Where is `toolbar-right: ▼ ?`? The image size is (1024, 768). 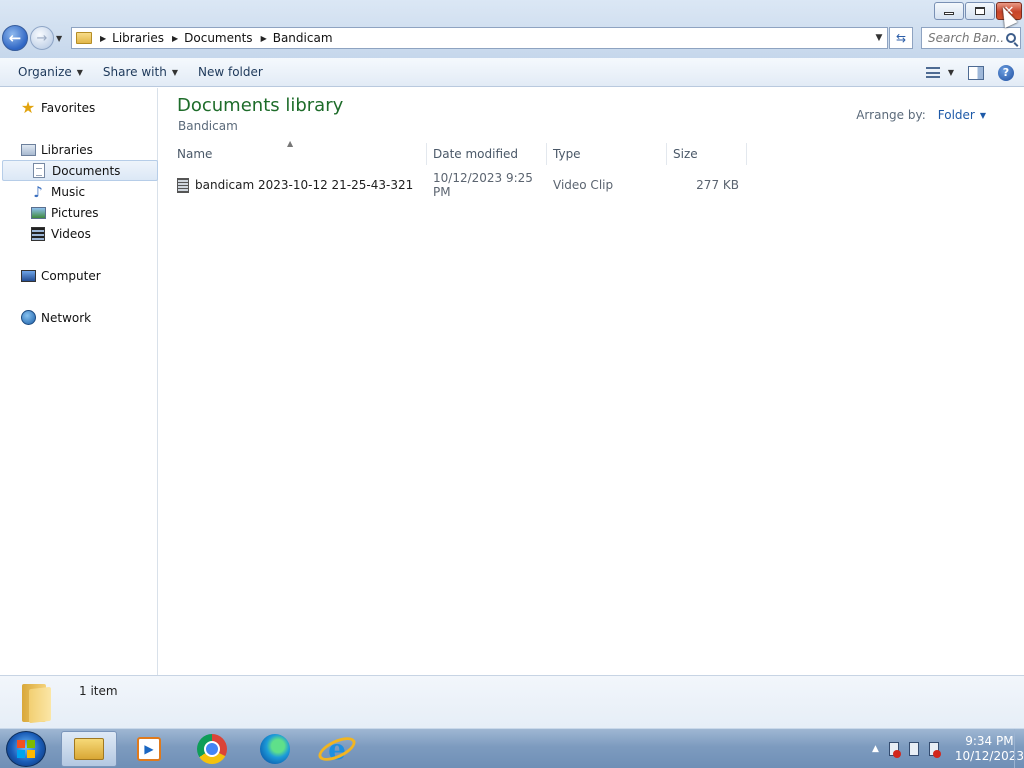
toolbar-right: ▼ ? is located at coordinates (969, 72).